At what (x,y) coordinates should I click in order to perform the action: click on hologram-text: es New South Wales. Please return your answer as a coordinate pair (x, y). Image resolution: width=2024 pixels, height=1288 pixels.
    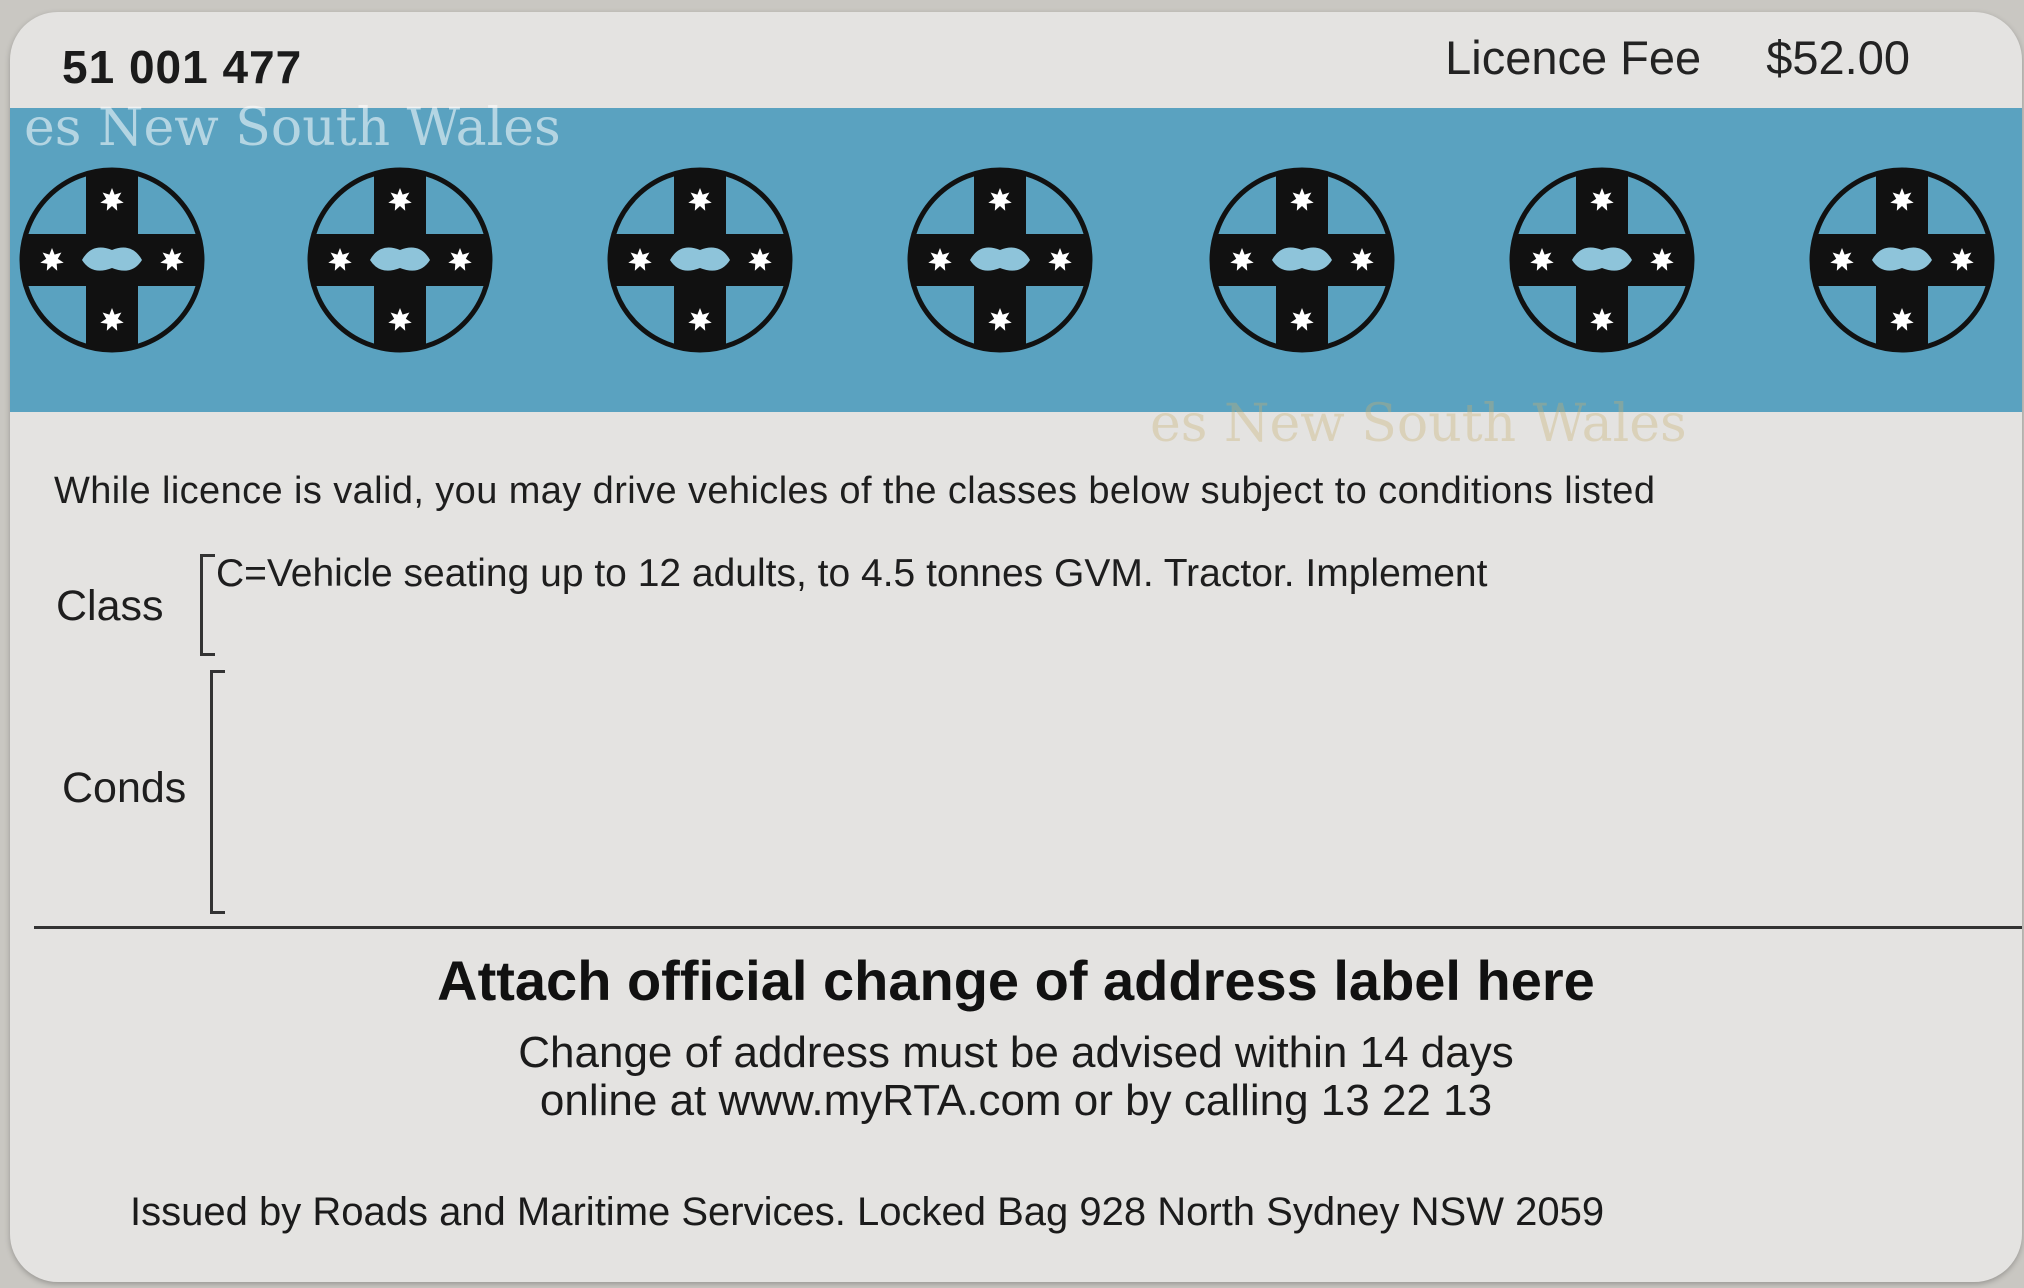
    Looking at the image, I should click on (292, 128).